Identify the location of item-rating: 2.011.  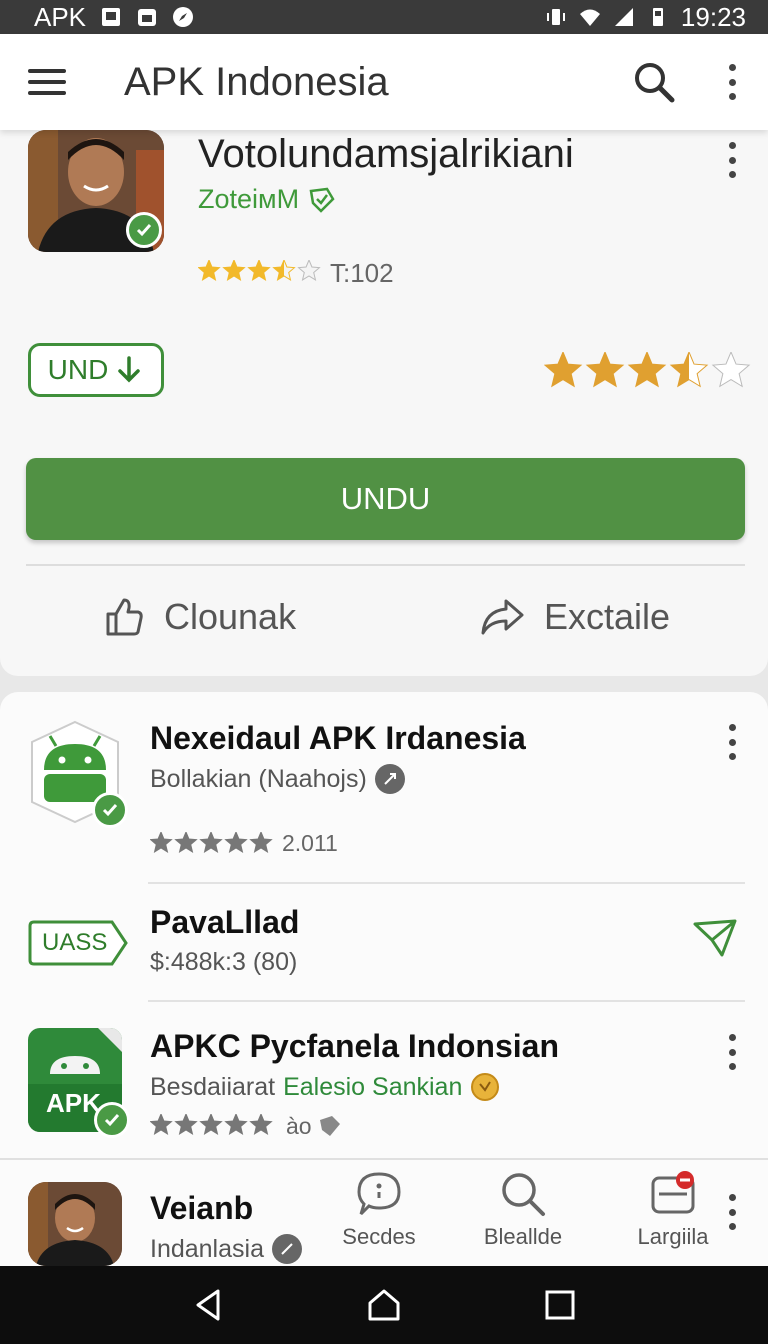
(244, 843).